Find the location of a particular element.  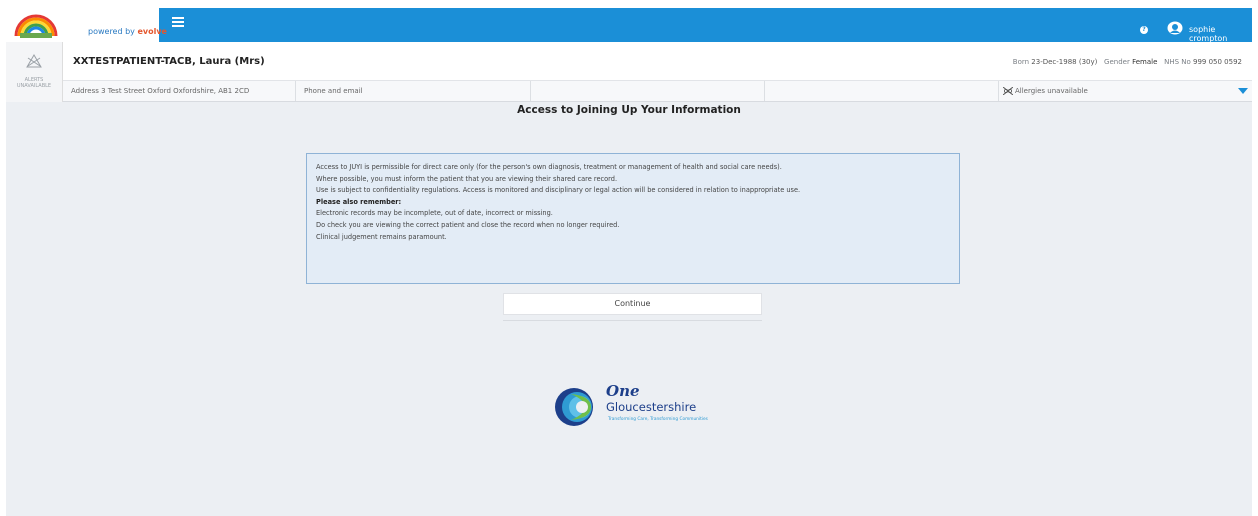

powered-by-label: powered by is located at coordinates (111, 31).